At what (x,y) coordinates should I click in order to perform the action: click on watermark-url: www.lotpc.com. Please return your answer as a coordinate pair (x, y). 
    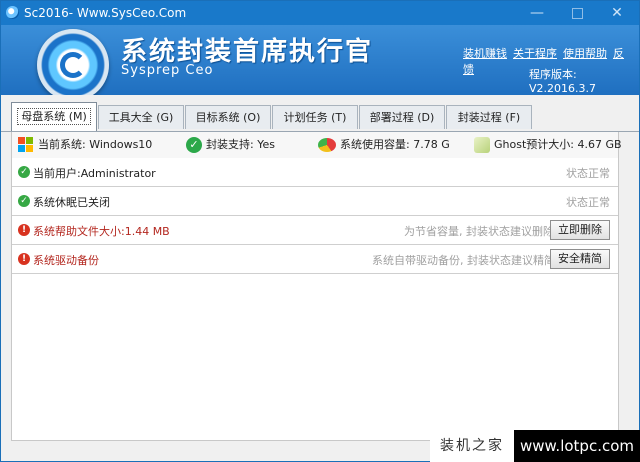
    Looking at the image, I should click on (577, 446).